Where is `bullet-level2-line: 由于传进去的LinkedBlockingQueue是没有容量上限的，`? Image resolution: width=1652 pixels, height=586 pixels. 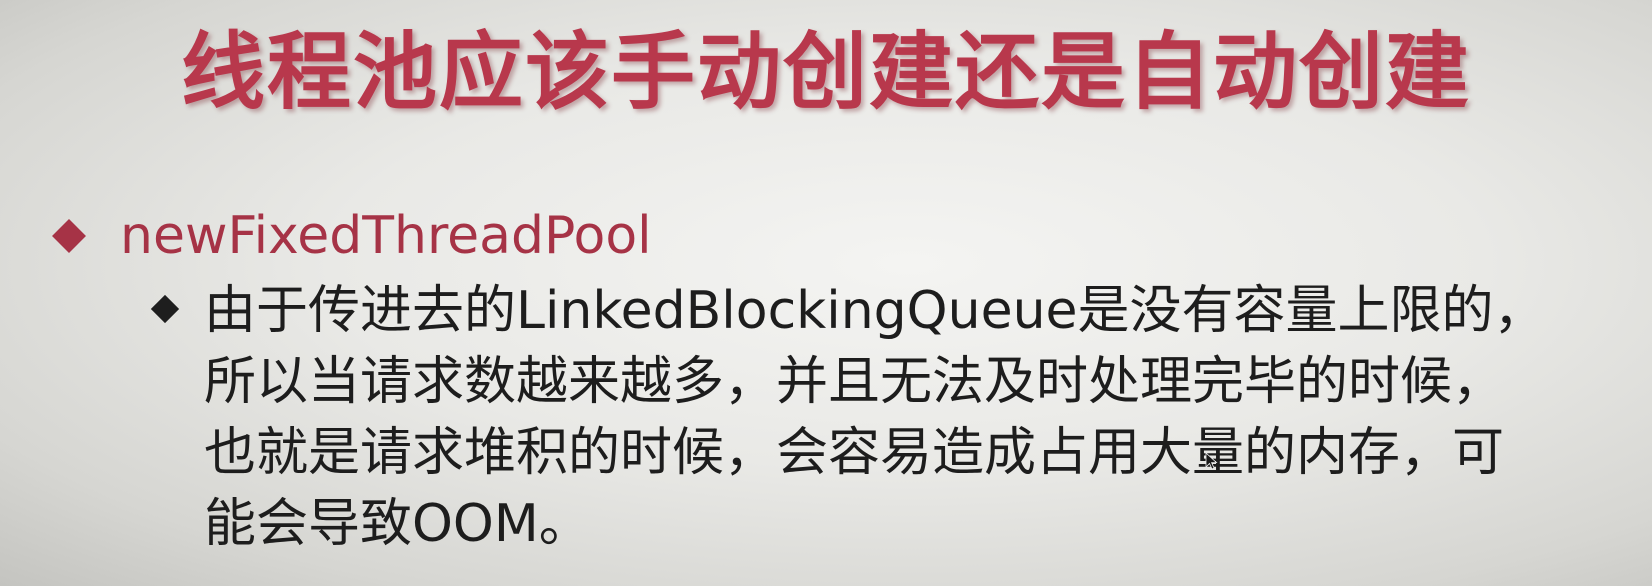
bullet-level2-line: 由于传进去的LinkedBlockingQueue是没有容量上限的， is located at coordinates (875, 311).